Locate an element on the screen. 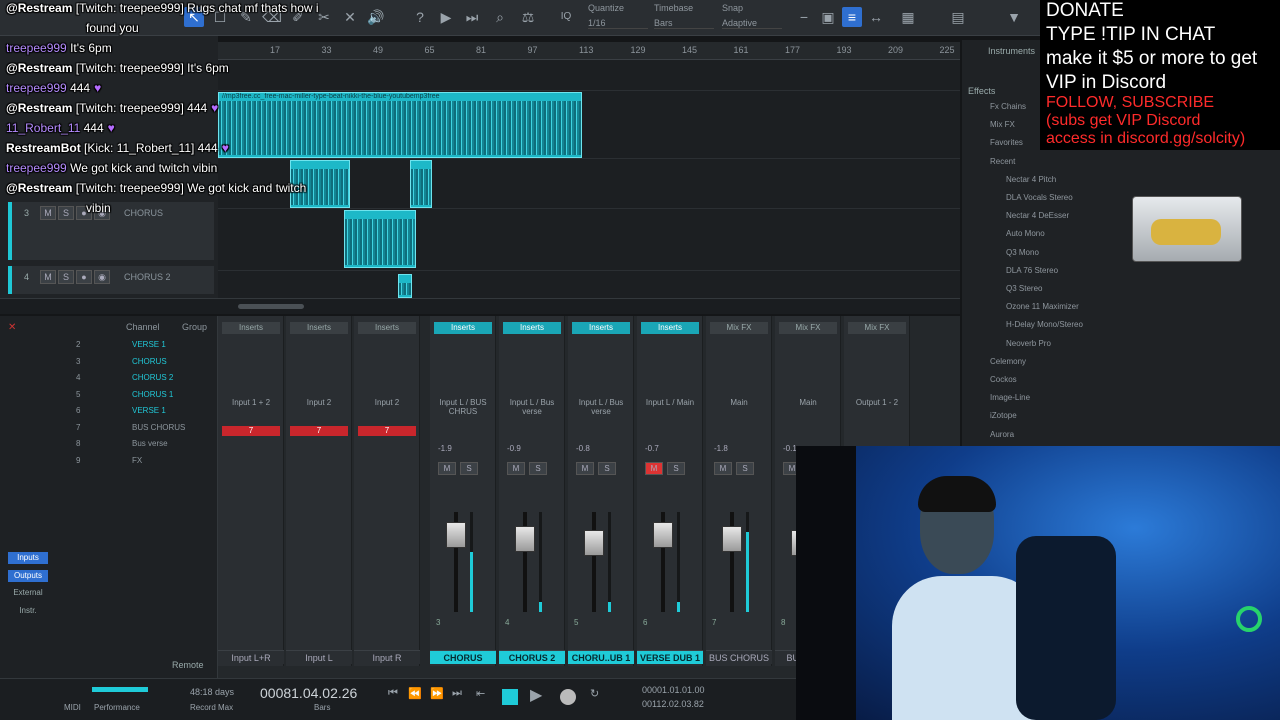 Image resolution: width=1280 pixels, height=720 pixels. gain-value: -0.7 is located at coordinates (652, 448).